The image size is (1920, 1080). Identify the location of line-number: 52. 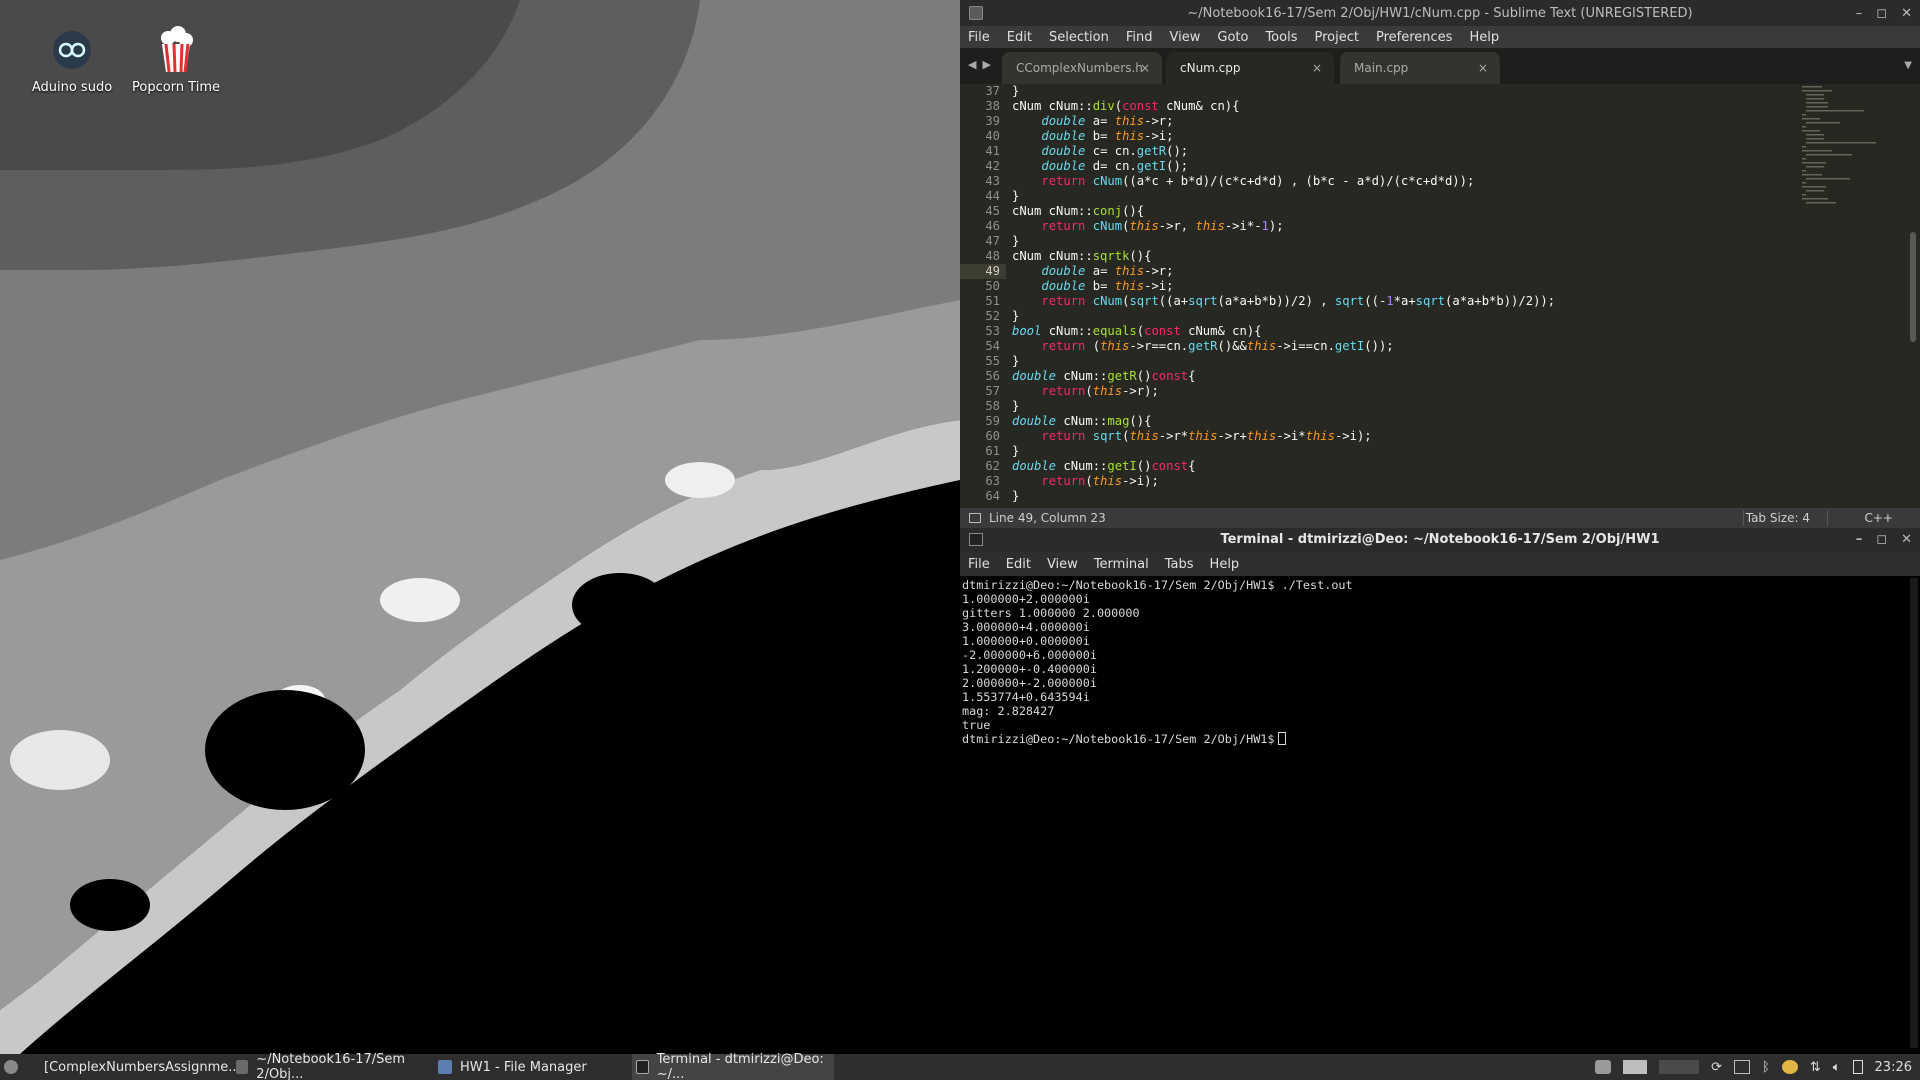
(992, 316).